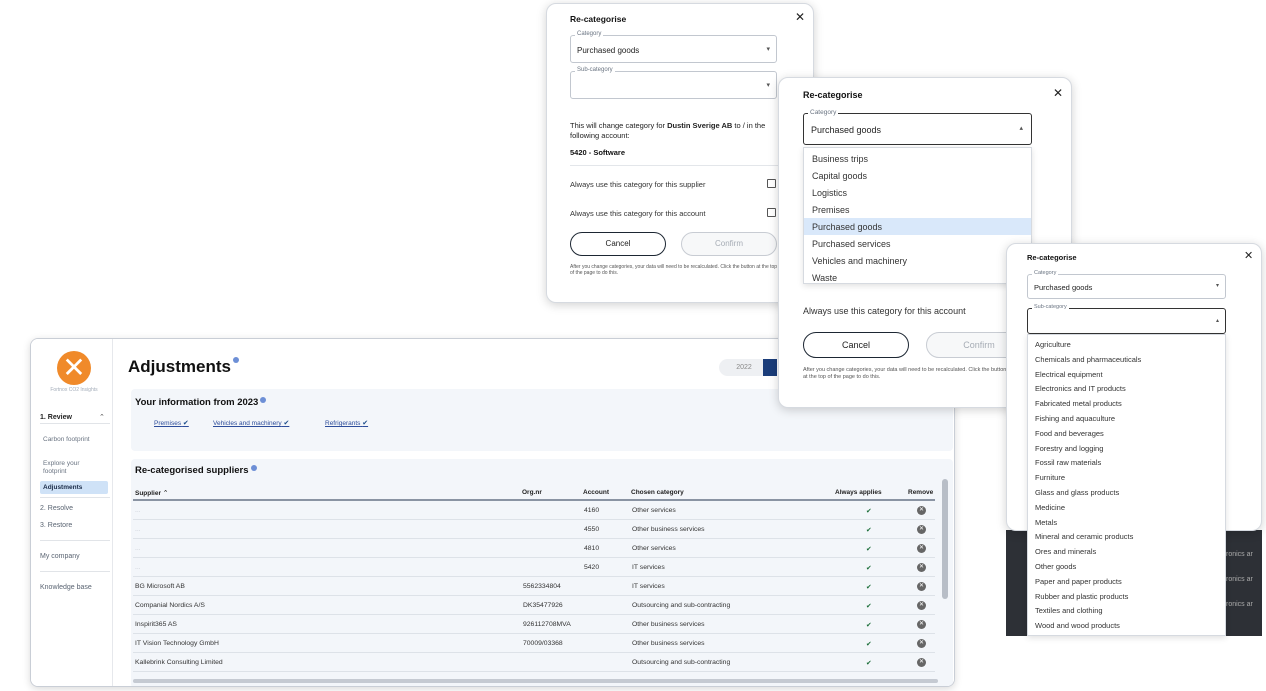 The image size is (1266, 691). What do you see at coordinates (917, 158) in the screenshot?
I see `option-business-trips: Business trips` at bounding box center [917, 158].